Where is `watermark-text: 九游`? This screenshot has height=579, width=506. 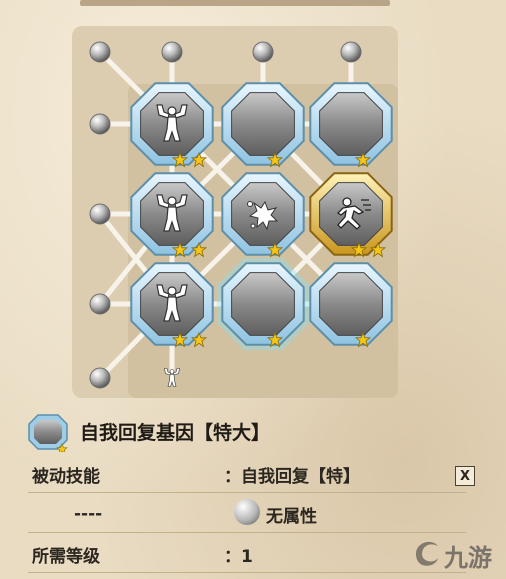 watermark-text: 九游 is located at coordinates (468, 558).